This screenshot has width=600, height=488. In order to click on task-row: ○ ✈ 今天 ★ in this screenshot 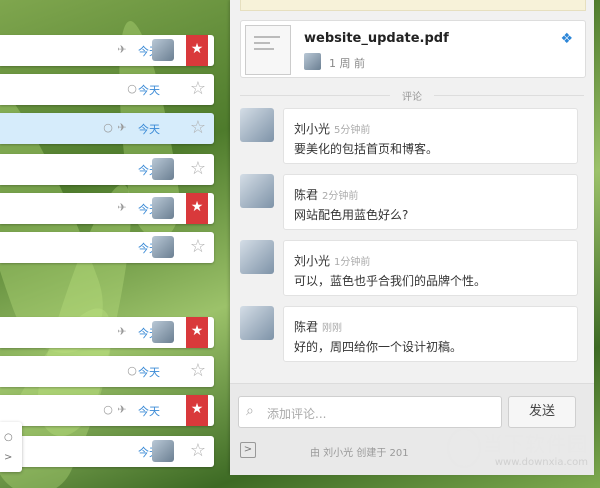, I will do `click(107, 410)`.